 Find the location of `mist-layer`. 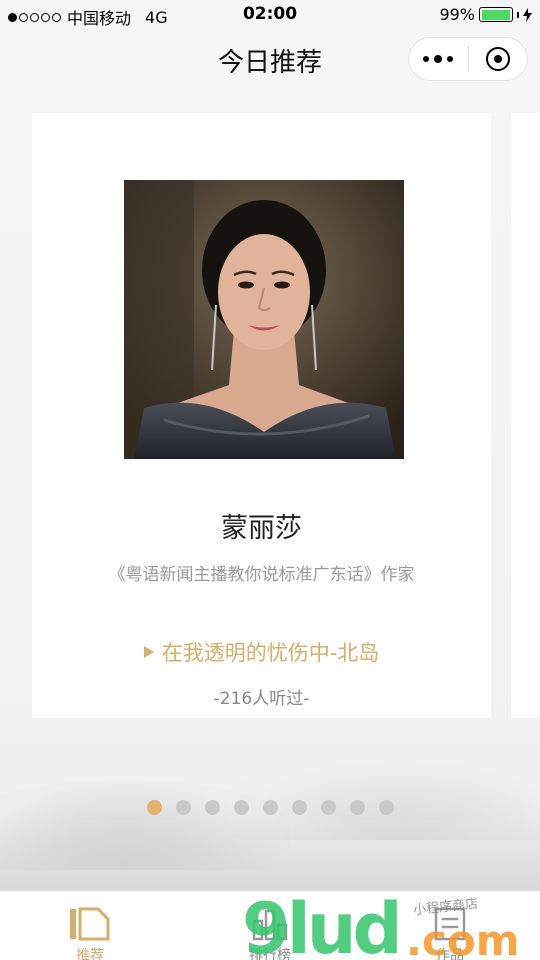

mist-layer is located at coordinates (270, 855).